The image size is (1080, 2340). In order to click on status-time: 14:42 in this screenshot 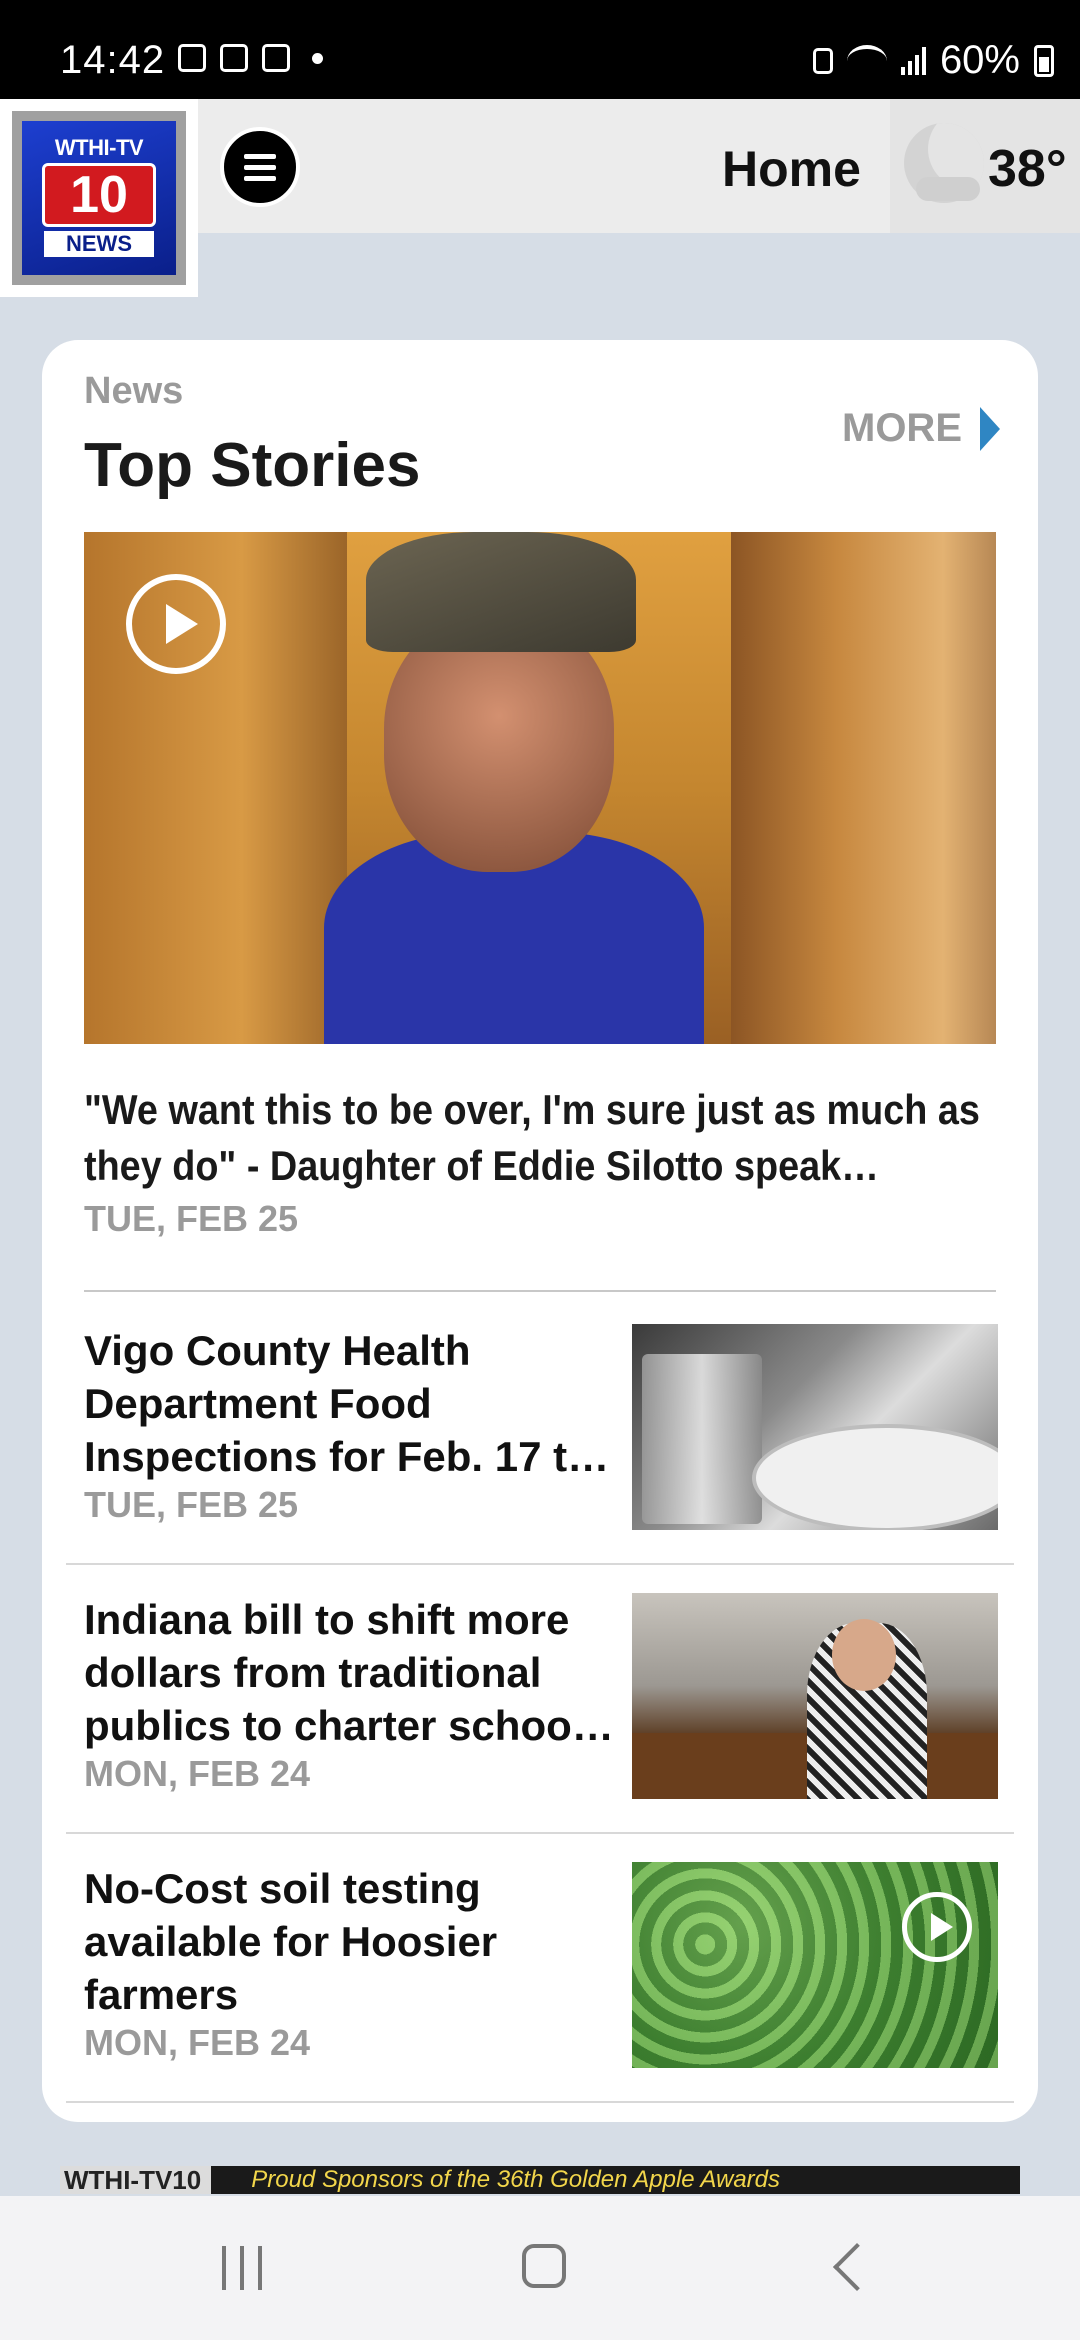, I will do `click(113, 60)`.